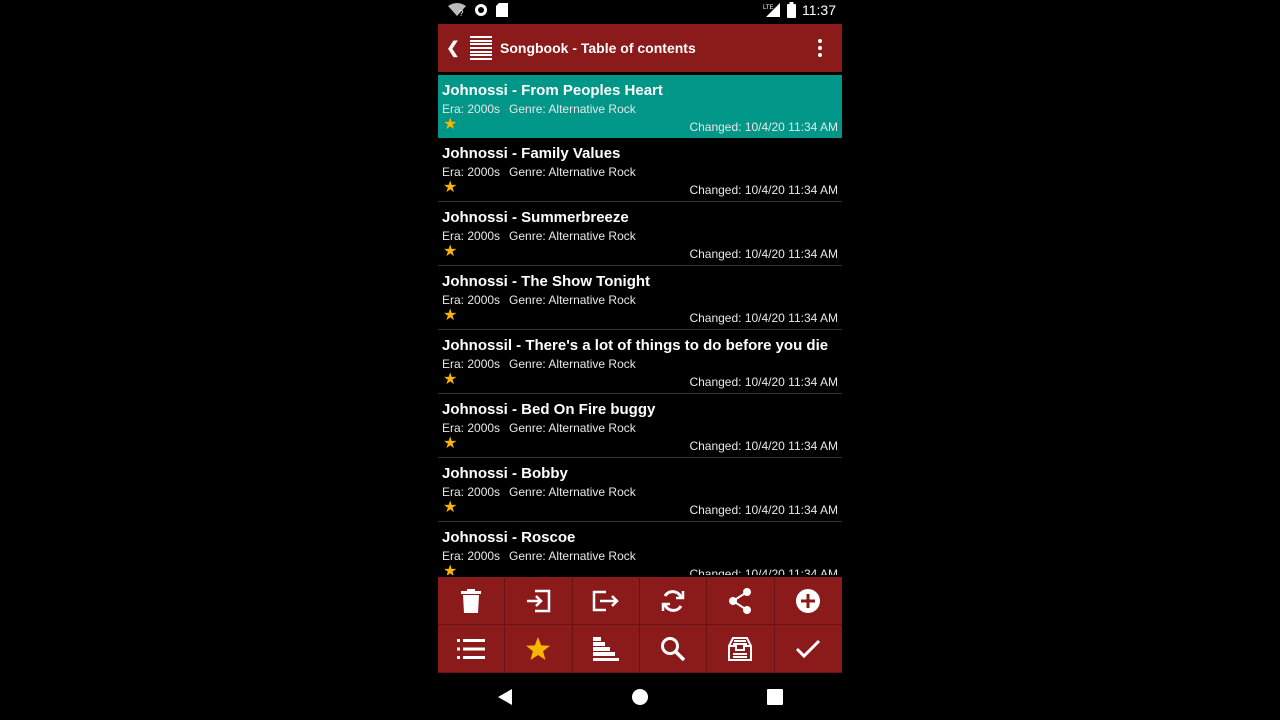 Image resolution: width=1280 pixels, height=720 pixels. Describe the element at coordinates (481, 10) in the screenshot. I see `sync-status-icon` at that location.